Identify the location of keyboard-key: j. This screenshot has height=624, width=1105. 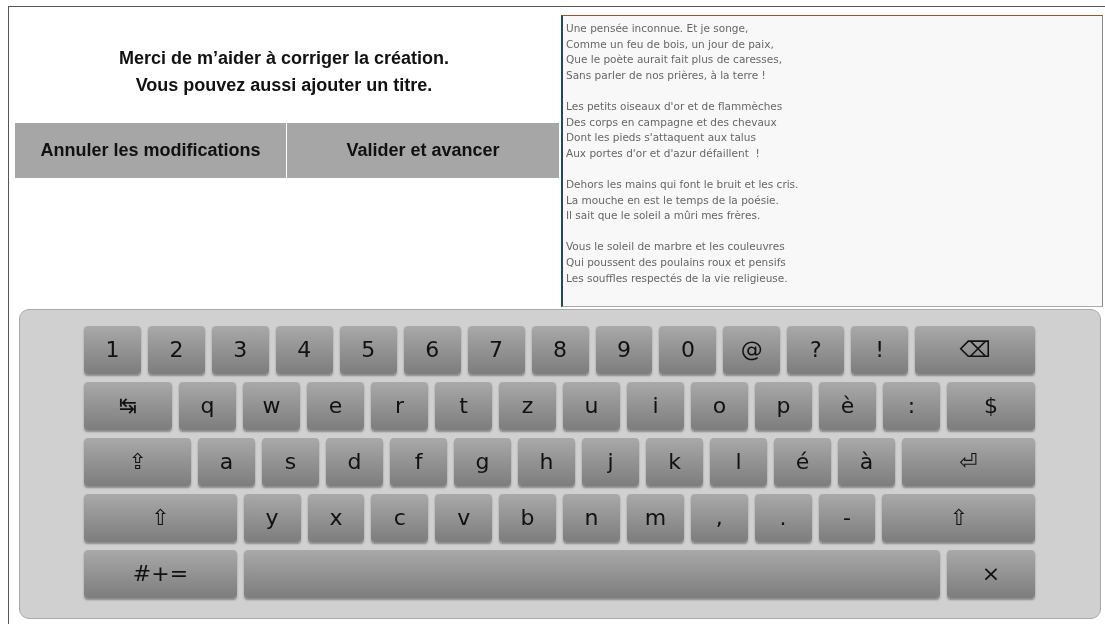
(610, 462).